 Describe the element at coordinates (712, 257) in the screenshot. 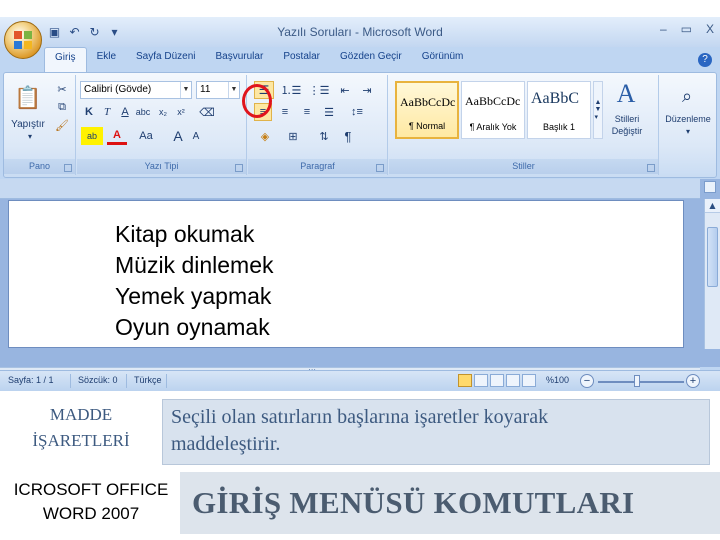

I see `vertical-scroll-thumb` at that location.